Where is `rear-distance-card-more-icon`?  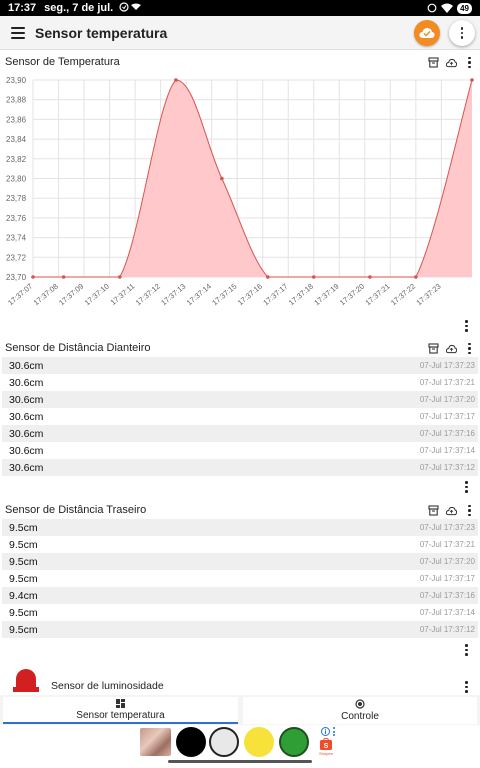 rear-distance-card-more-icon is located at coordinates (466, 650).